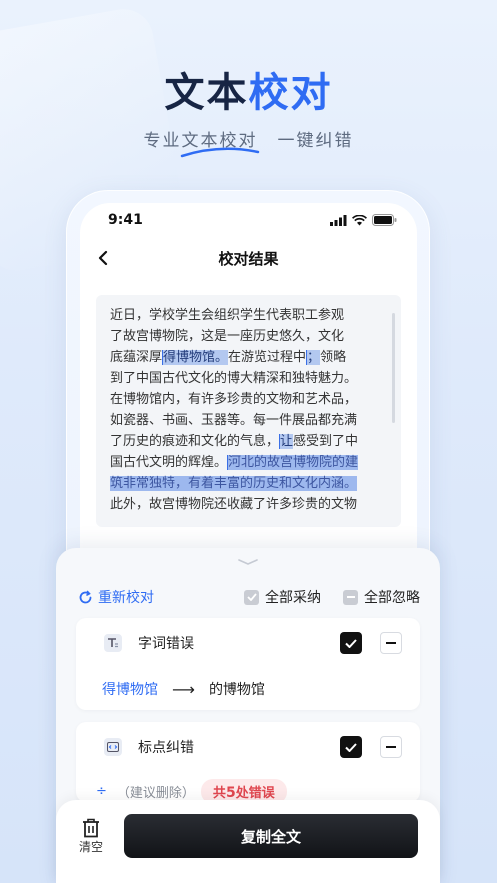 This screenshot has height=883, width=497. What do you see at coordinates (103, 258) in the screenshot?
I see `back-icon` at bounding box center [103, 258].